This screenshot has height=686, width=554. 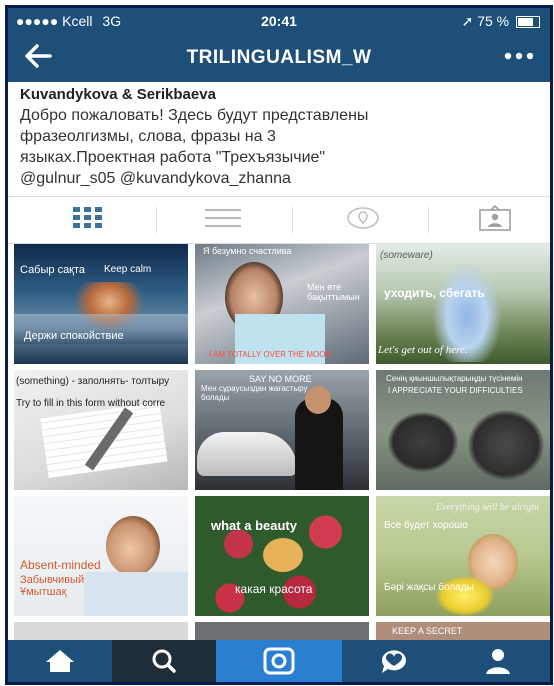 I want to click on post-caption: Absent-minded, so click(x=60, y=565).